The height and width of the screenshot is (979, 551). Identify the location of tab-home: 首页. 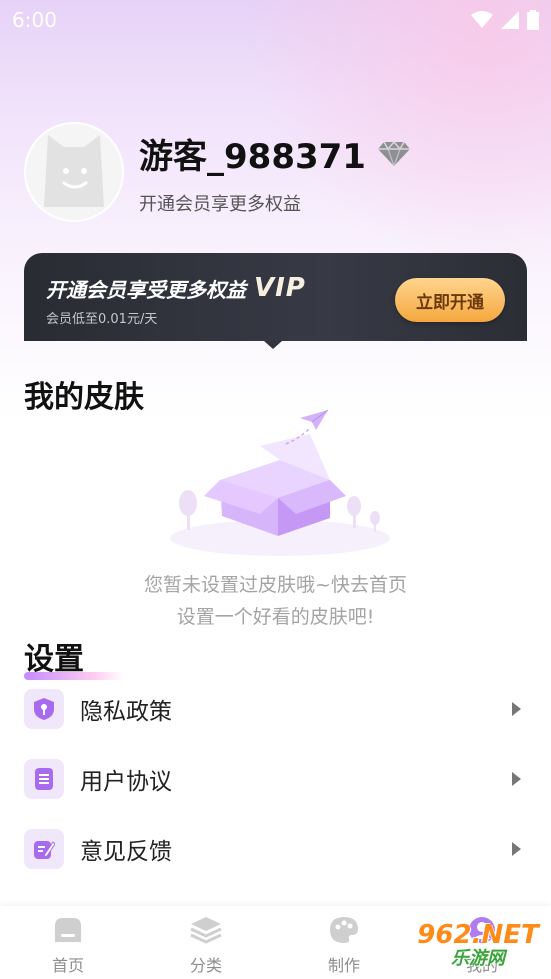
(68, 945).